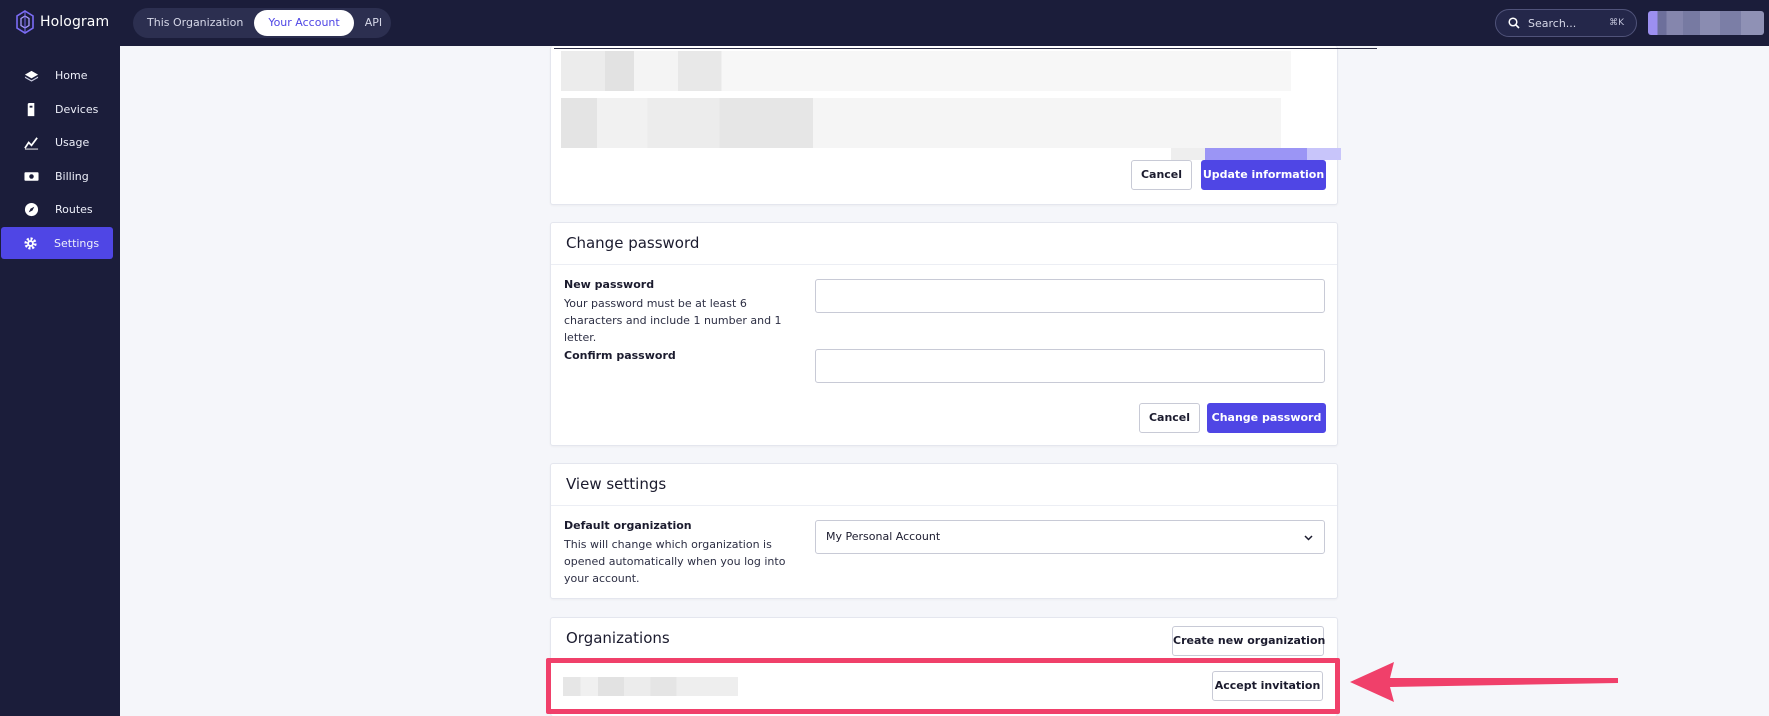 The height and width of the screenshot is (716, 1769). I want to click on new-password-label: New password, so click(609, 284).